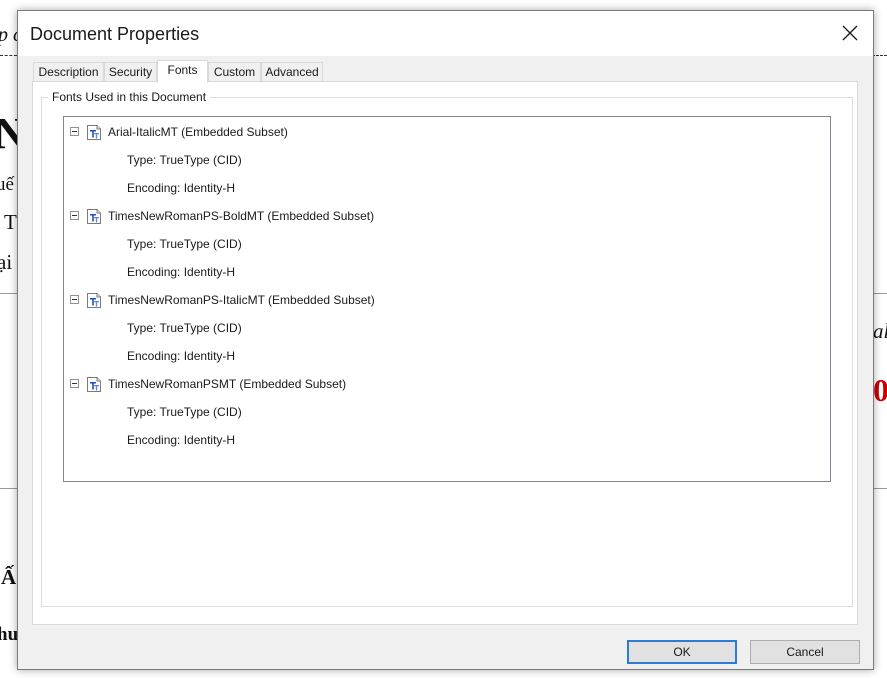 The image size is (887, 678). What do you see at coordinates (8, 293) in the screenshot?
I see `rule-left` at bounding box center [8, 293].